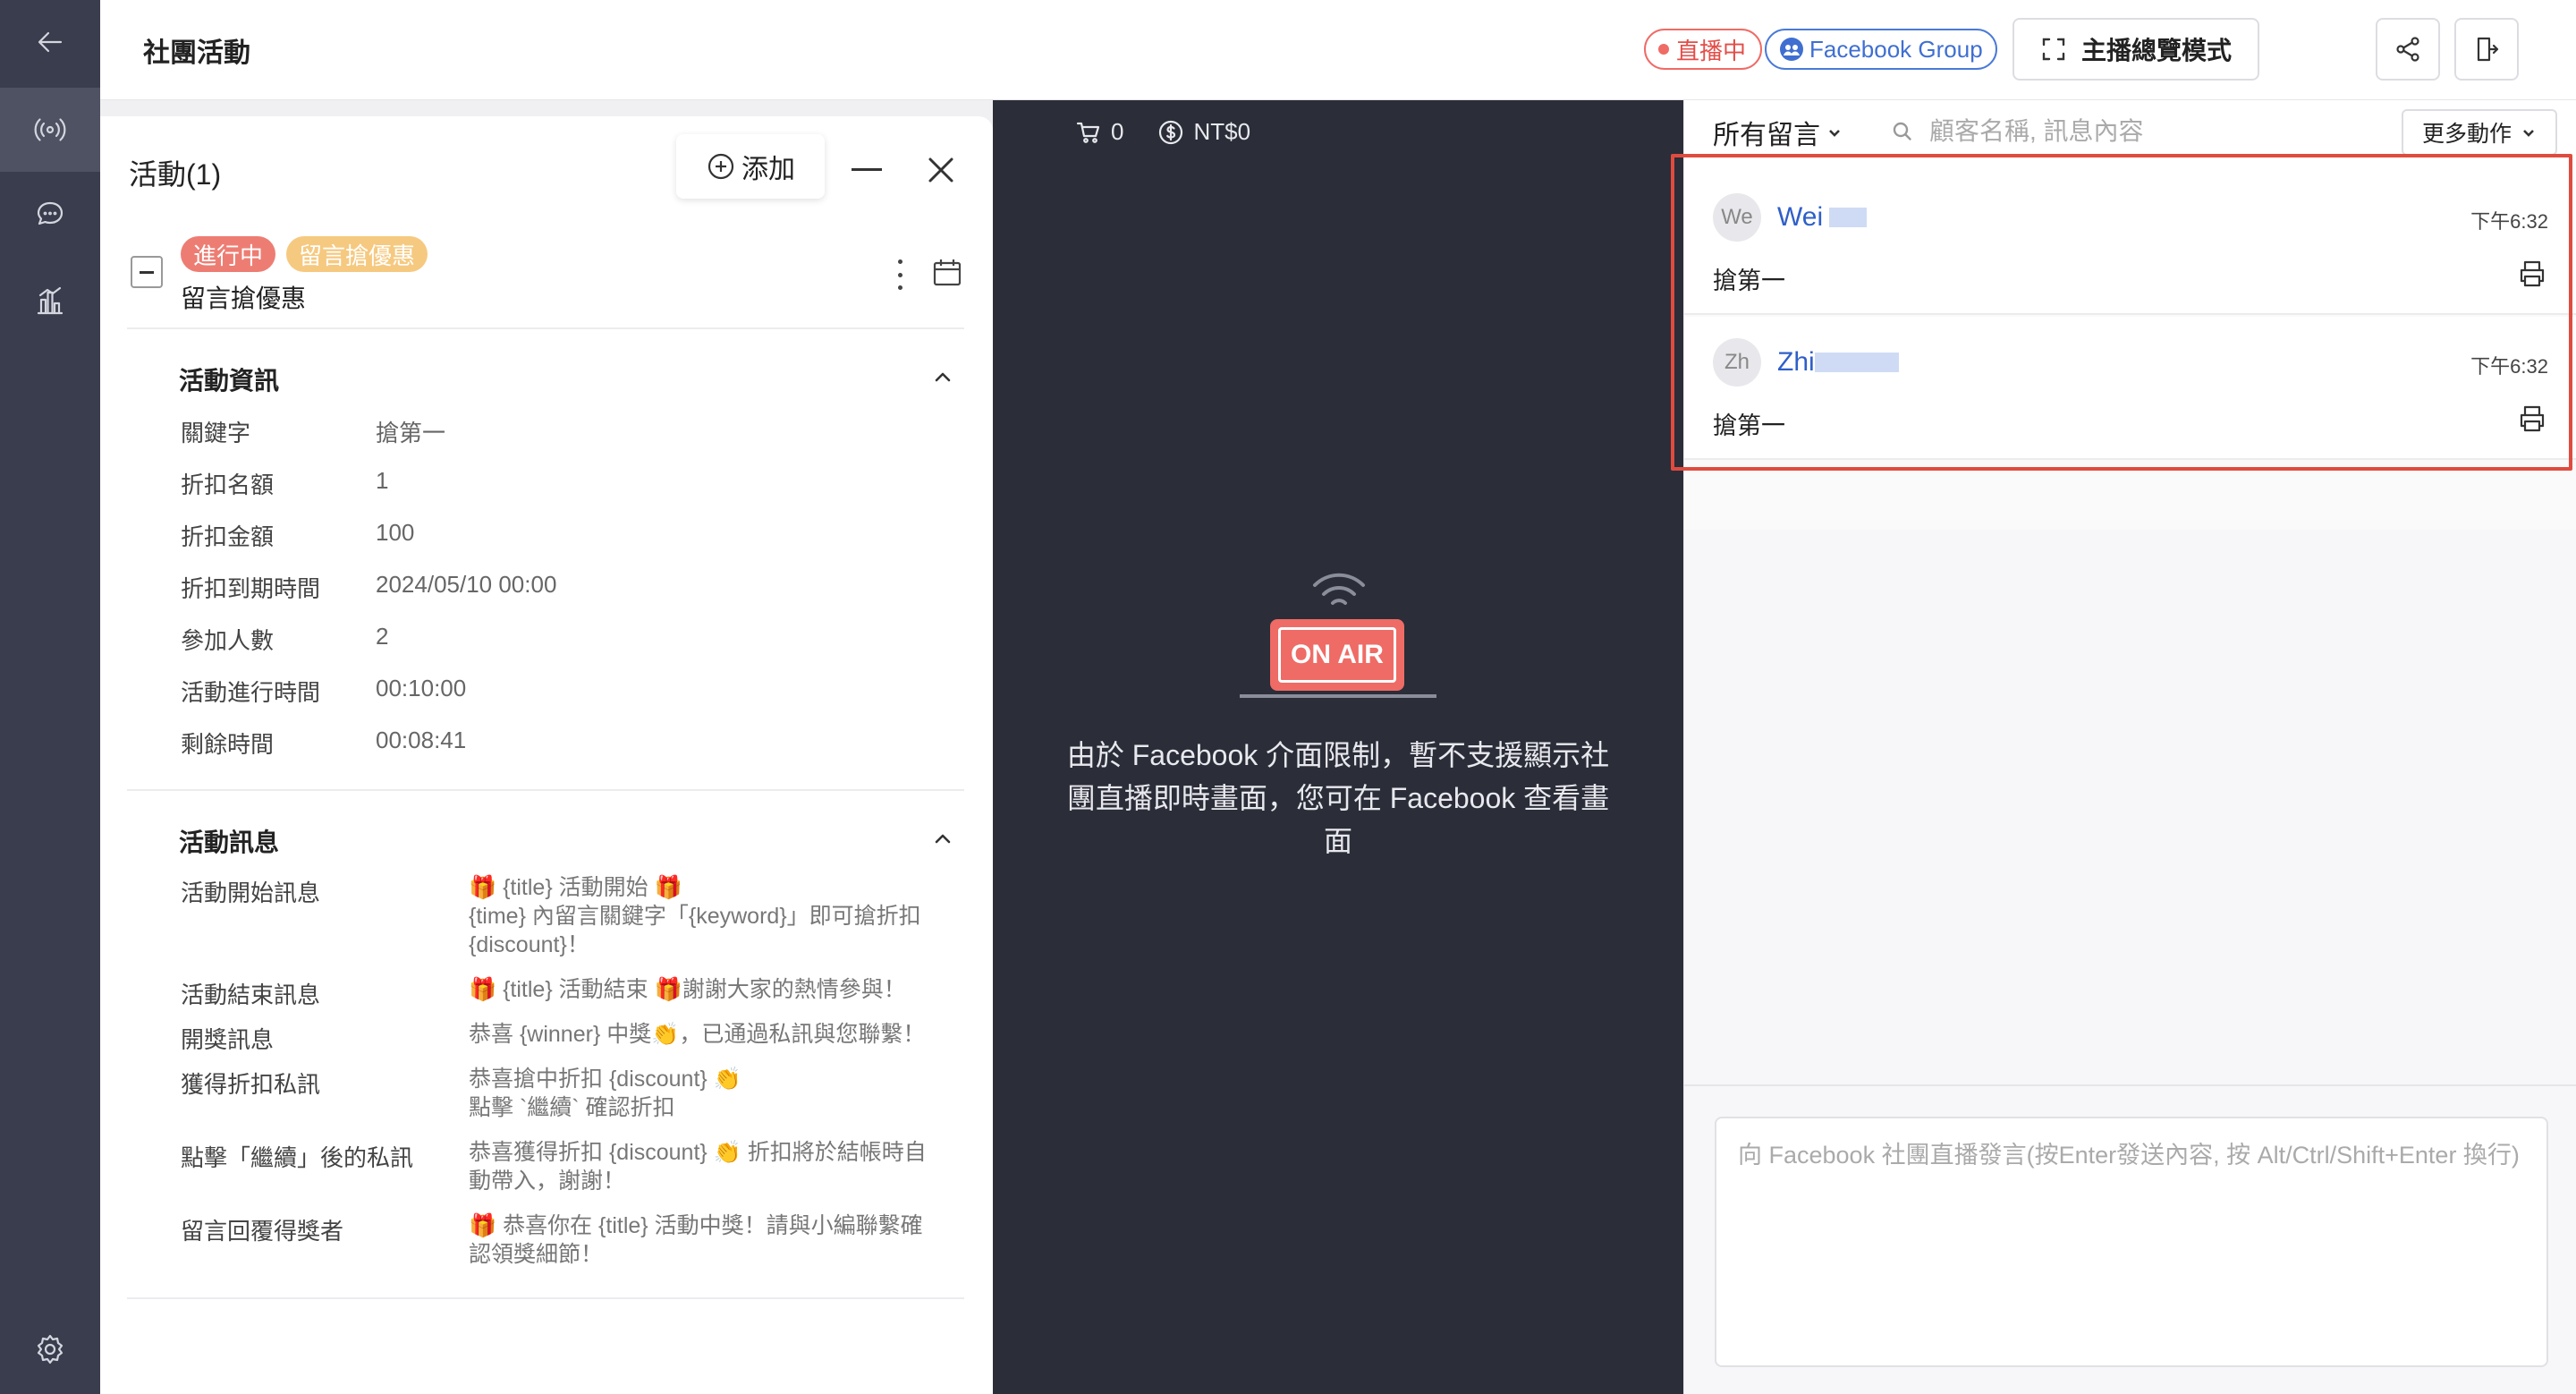 The image size is (2576, 1394). What do you see at coordinates (357, 254) in the screenshot?
I see `activity-type-tag: 留言搶優惠` at bounding box center [357, 254].